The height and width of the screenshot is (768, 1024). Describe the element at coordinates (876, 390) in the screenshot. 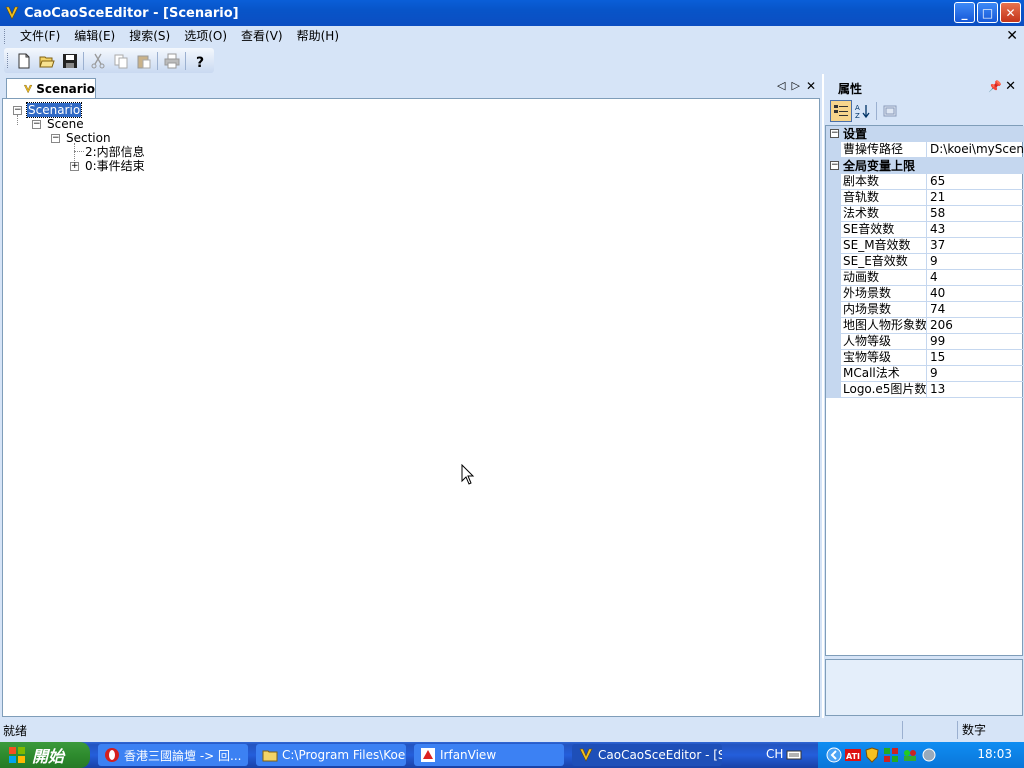

I see `property-name: Logo.e5图片数` at that location.